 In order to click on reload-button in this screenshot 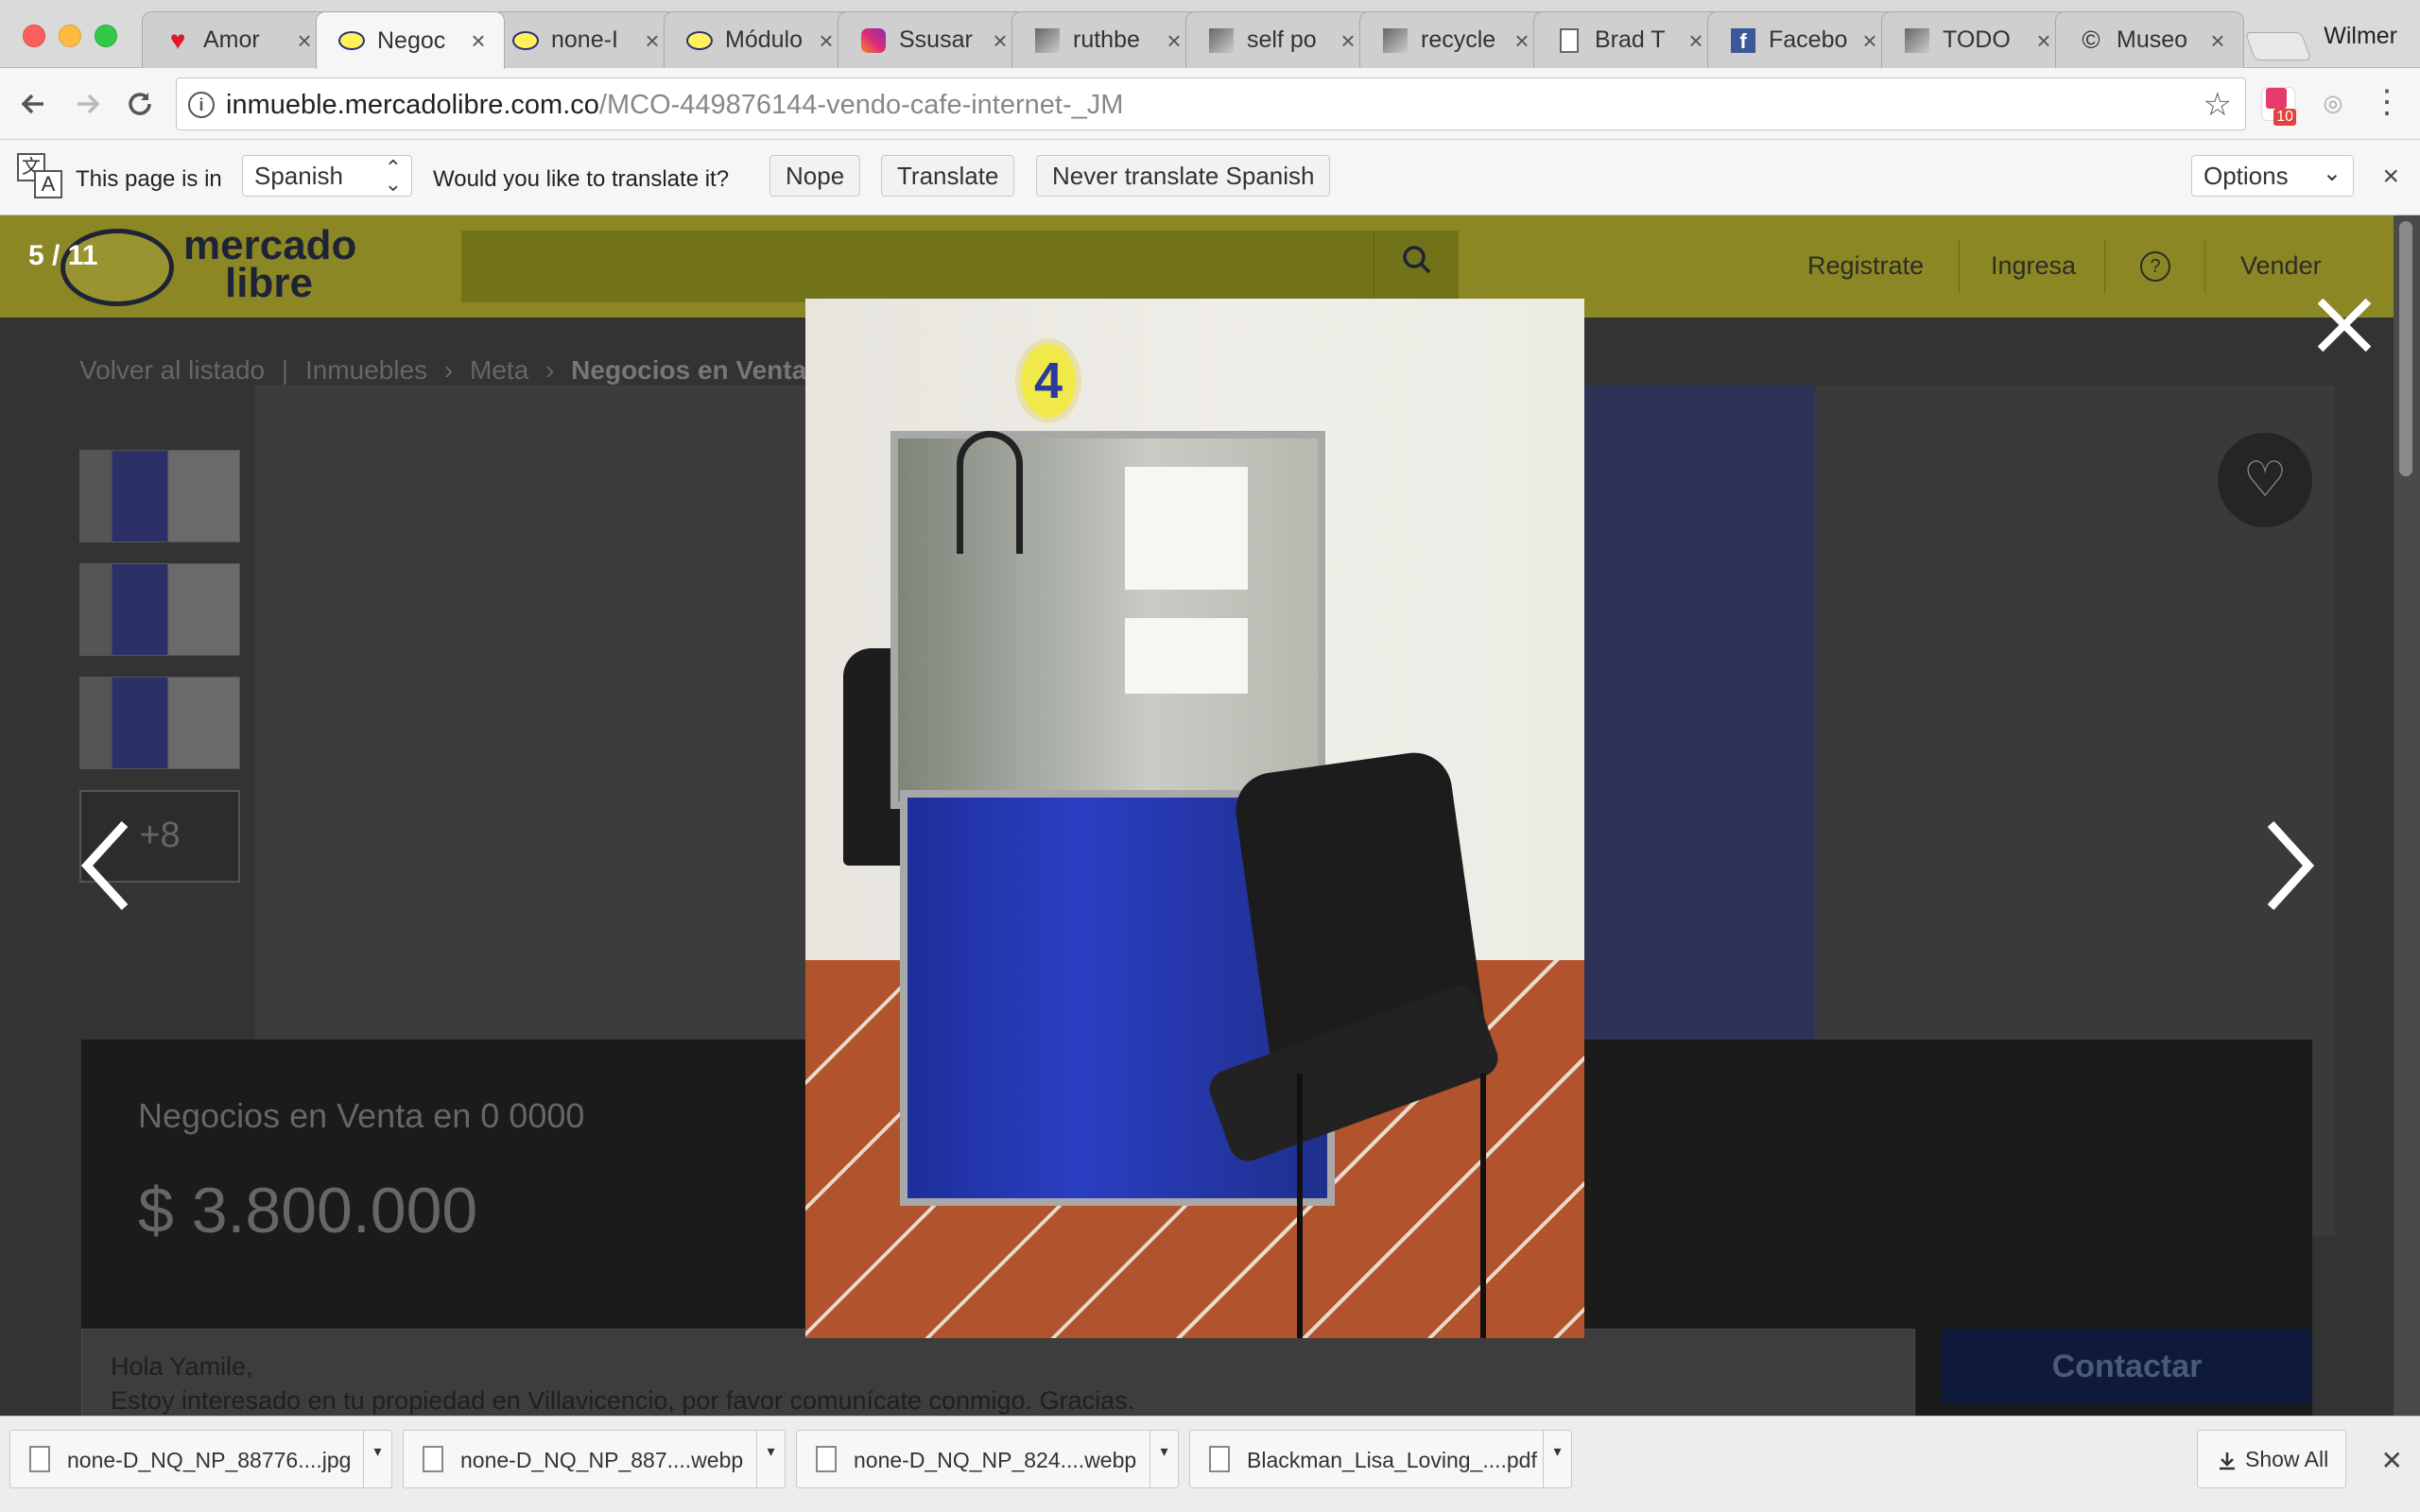, I will do `click(140, 104)`.